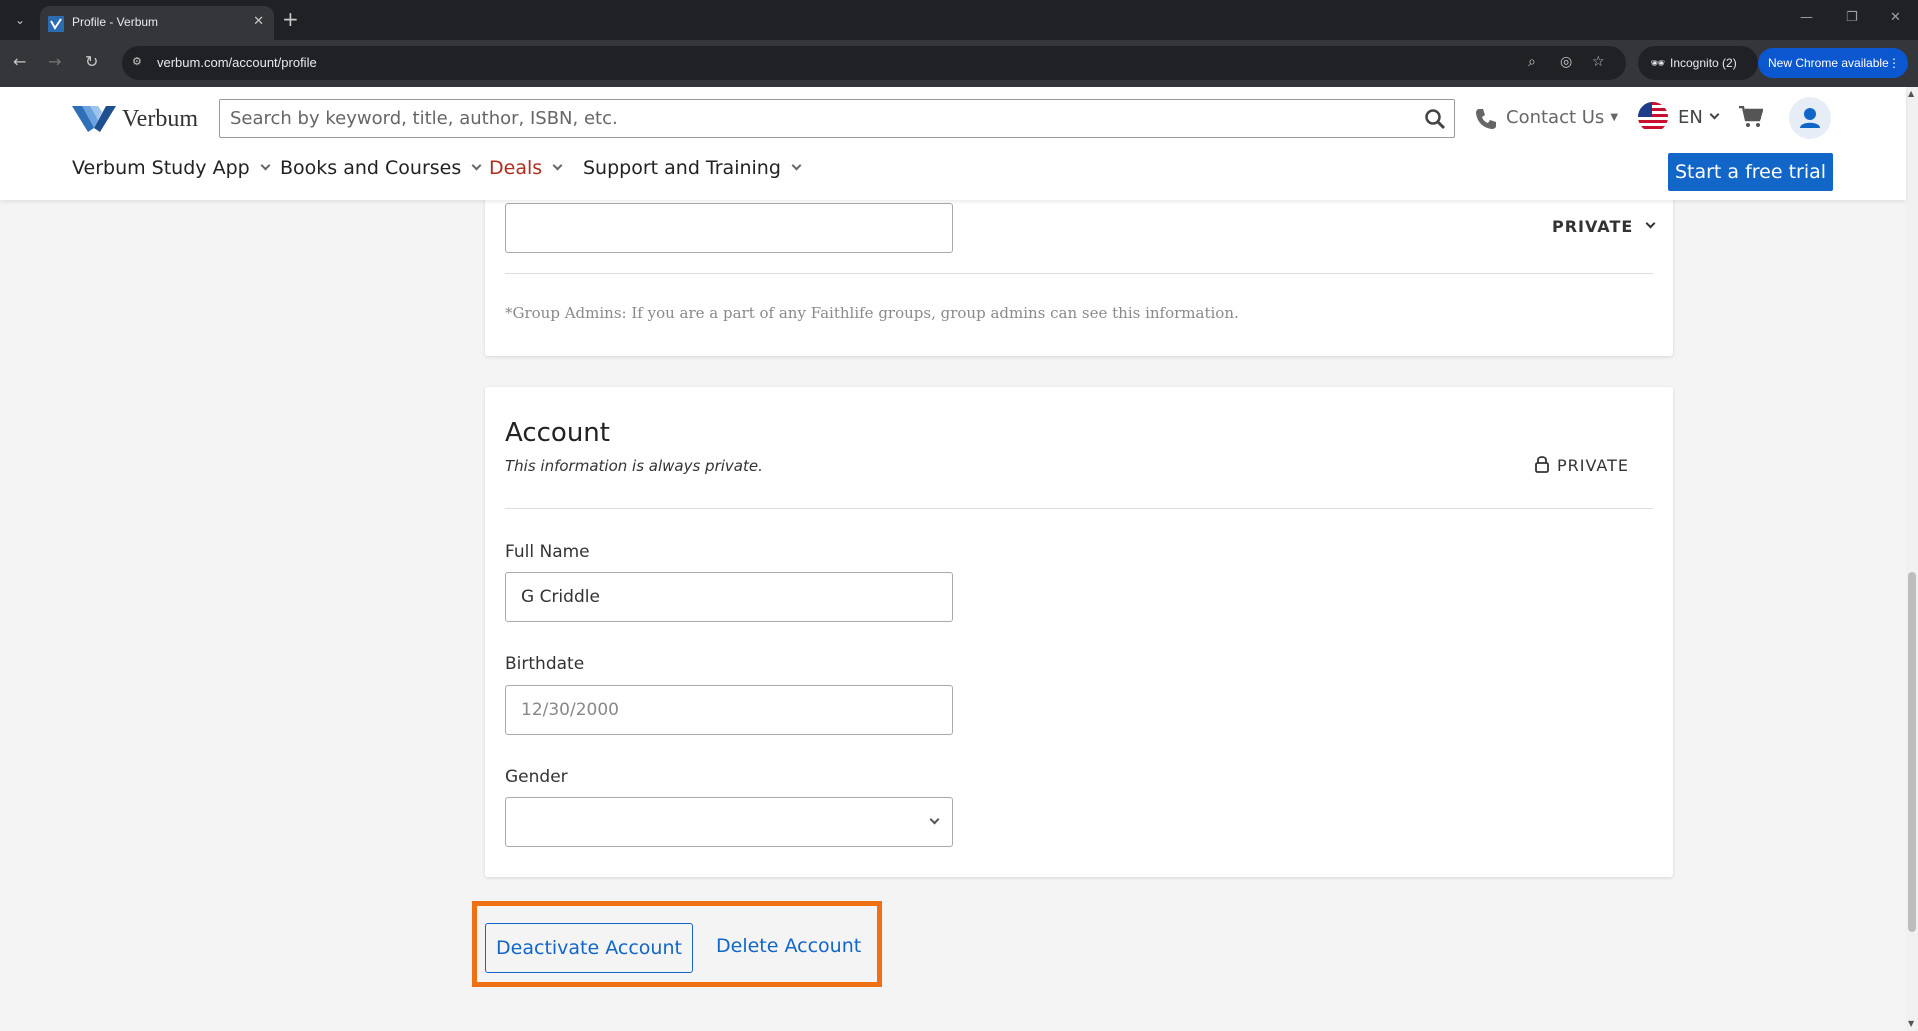  Describe the element at coordinates (557, 433) in the screenshot. I see `account-section-title: Account` at that location.